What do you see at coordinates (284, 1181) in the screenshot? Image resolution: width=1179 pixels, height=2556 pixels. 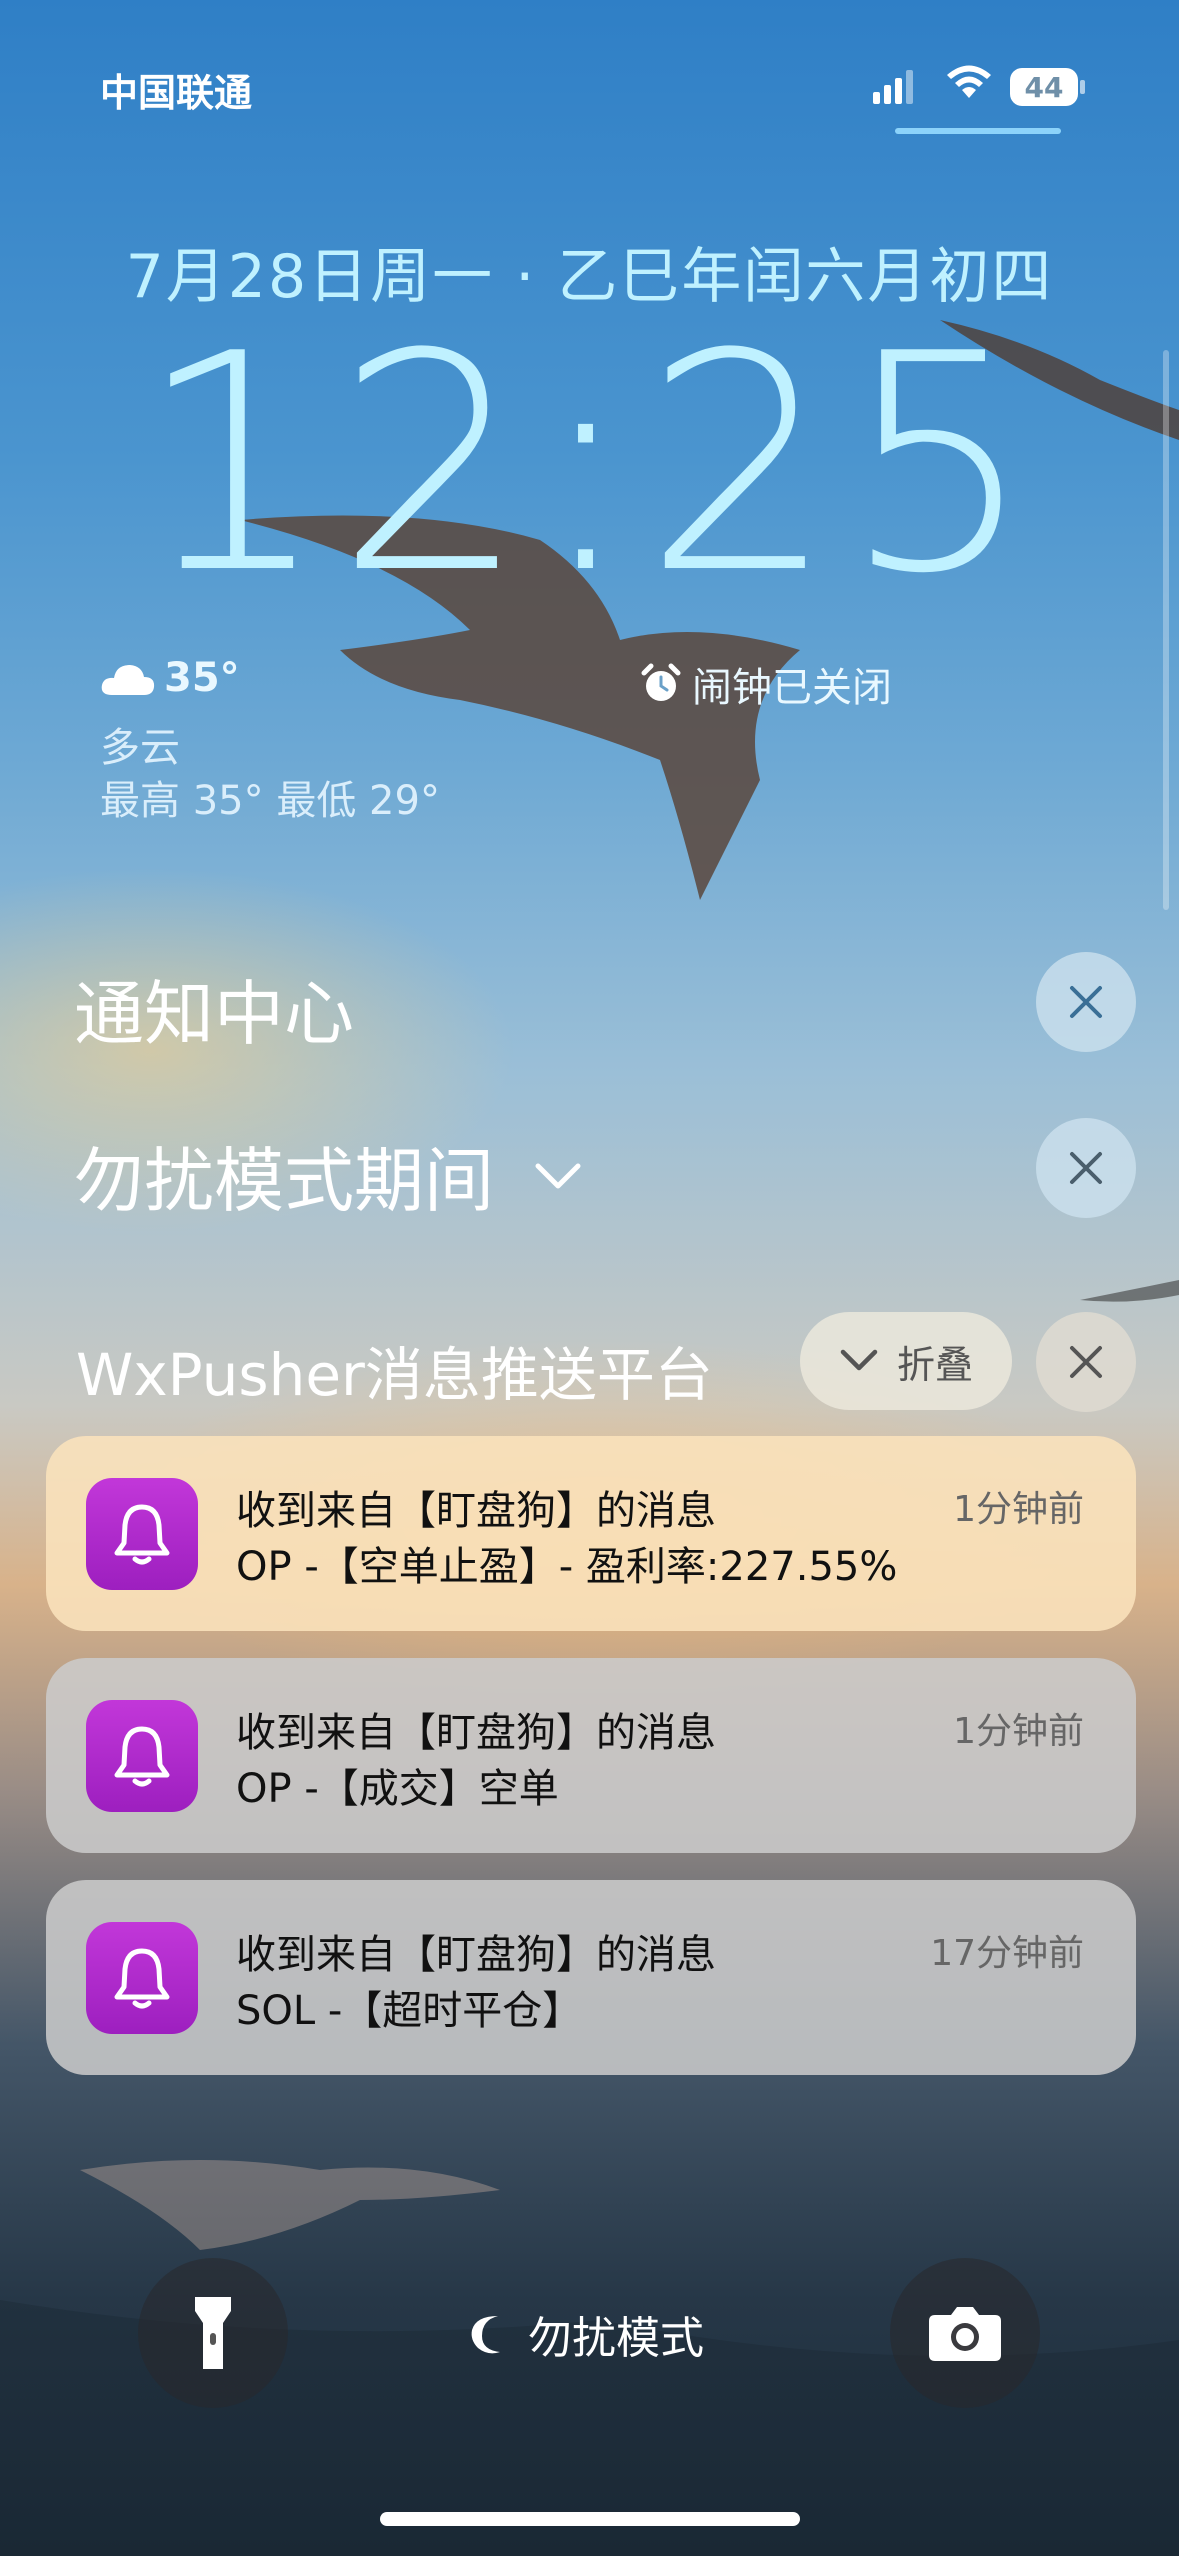 I see `focus-section-title: 勿扰模式期间` at bounding box center [284, 1181].